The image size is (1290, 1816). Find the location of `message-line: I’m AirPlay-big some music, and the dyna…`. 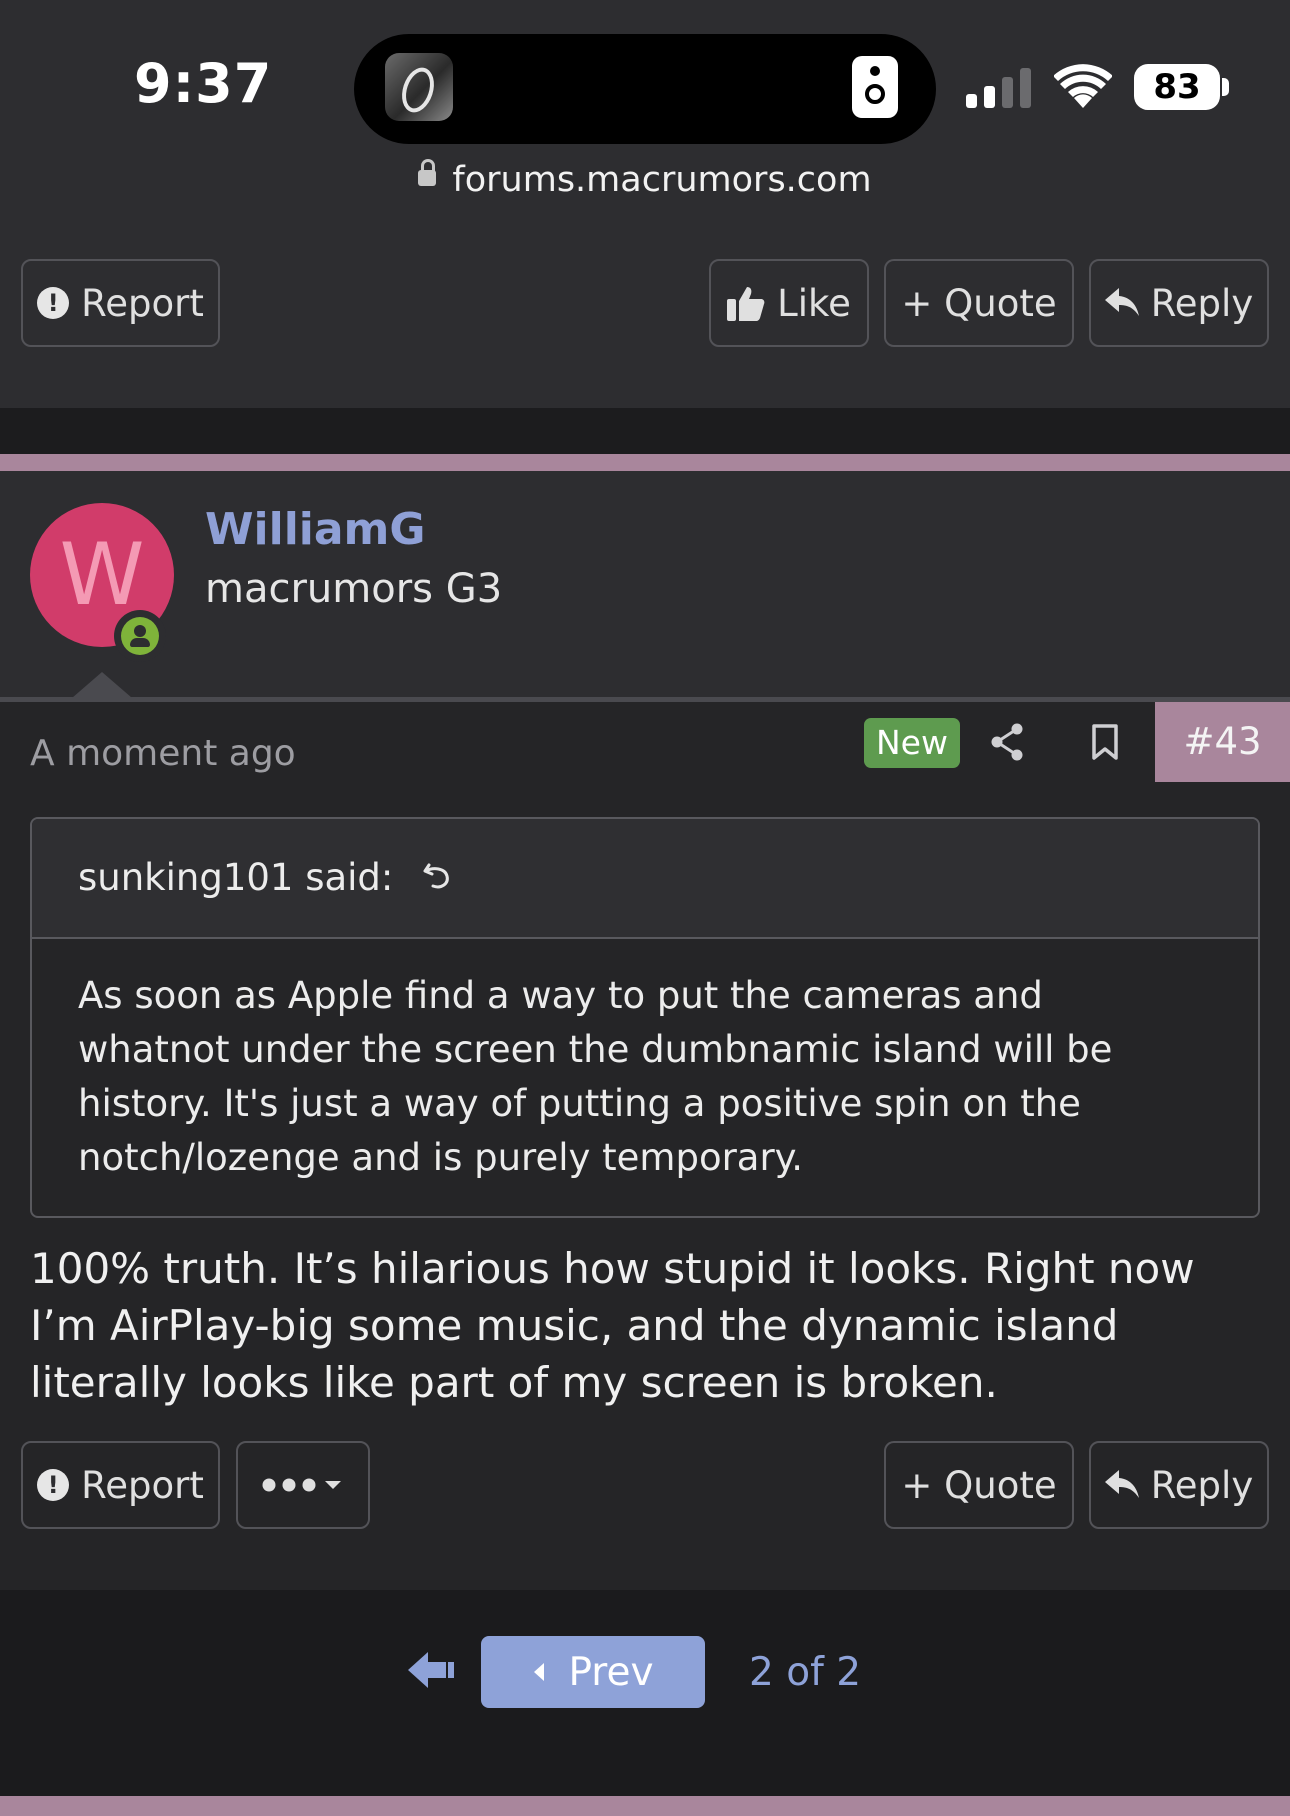

message-line: I’m AirPlay-big some music, and the dyna… is located at coordinates (574, 1325).